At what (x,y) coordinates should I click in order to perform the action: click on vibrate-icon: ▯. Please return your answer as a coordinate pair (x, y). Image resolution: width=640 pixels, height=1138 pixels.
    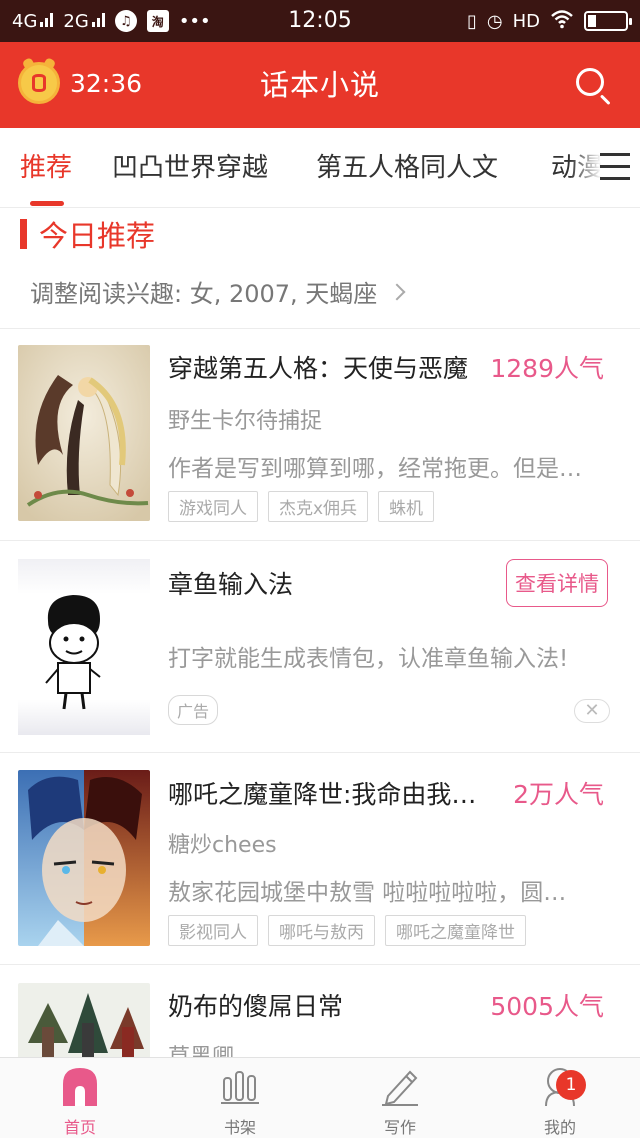
    Looking at the image, I should click on (471, 21).